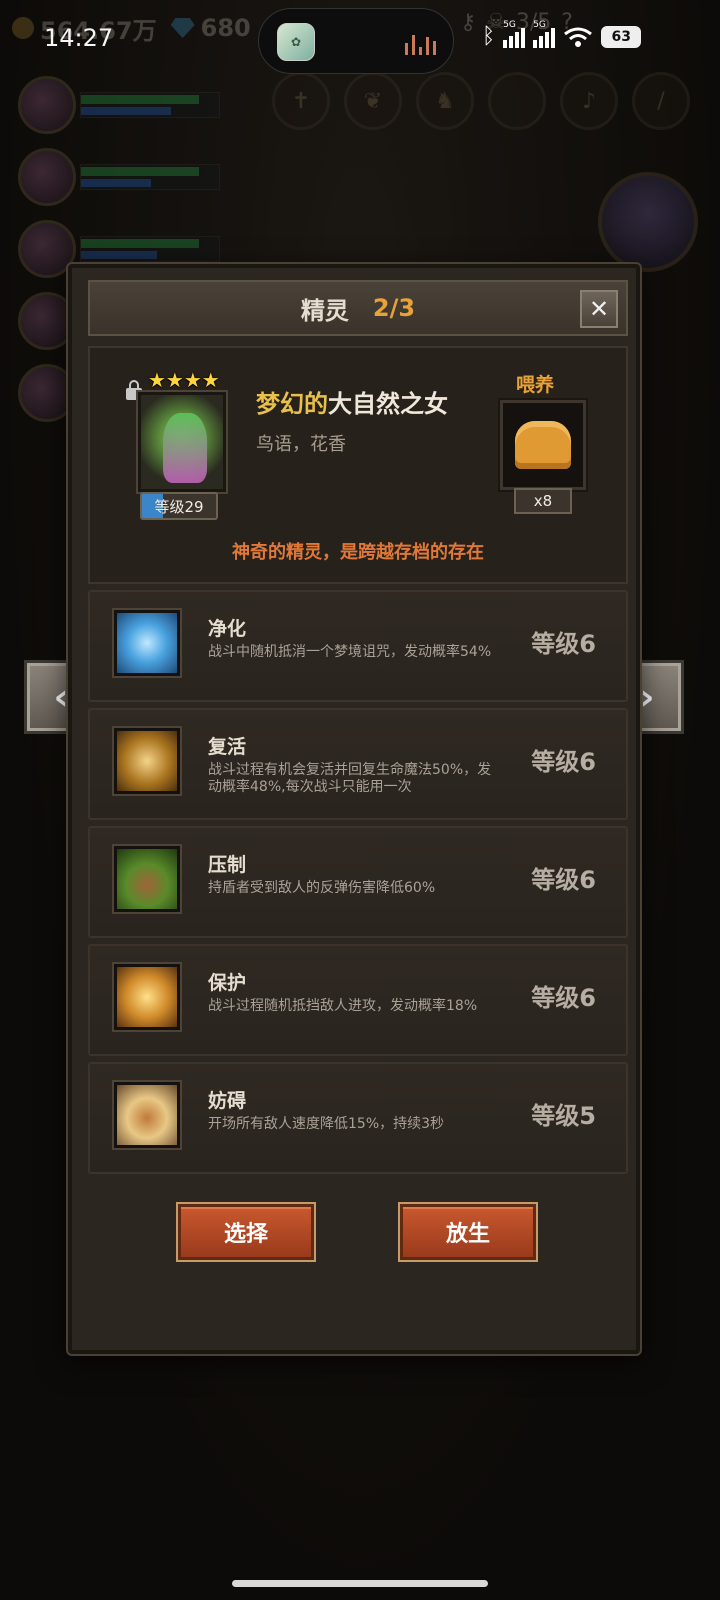  I want to click on close-button: ✕, so click(599, 309).